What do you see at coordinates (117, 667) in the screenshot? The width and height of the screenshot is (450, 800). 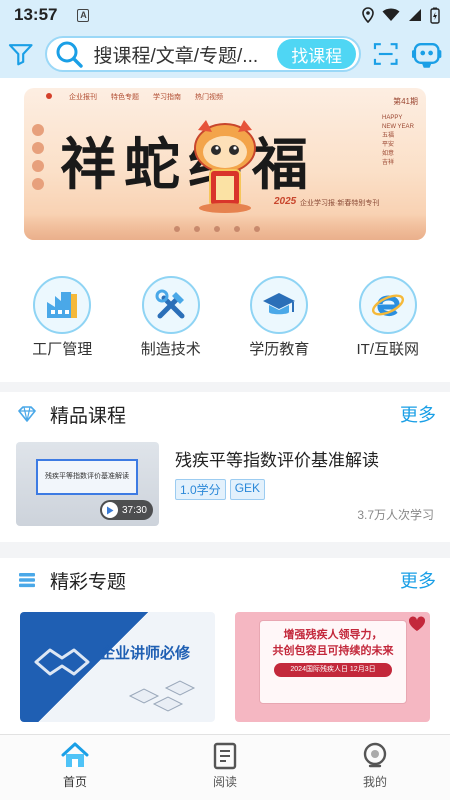 I see `topic-card: 企业讲师必修` at bounding box center [117, 667].